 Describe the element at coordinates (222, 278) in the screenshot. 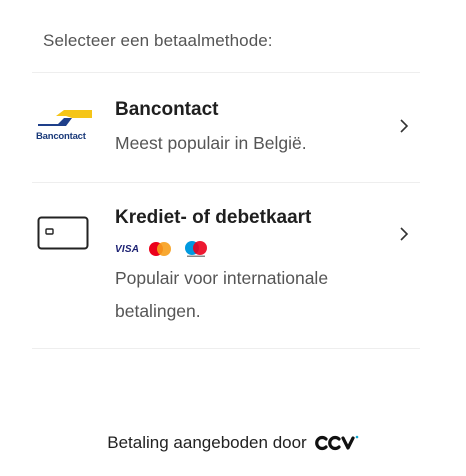

I see `method-description-line-1: Populair voor internationale` at that location.